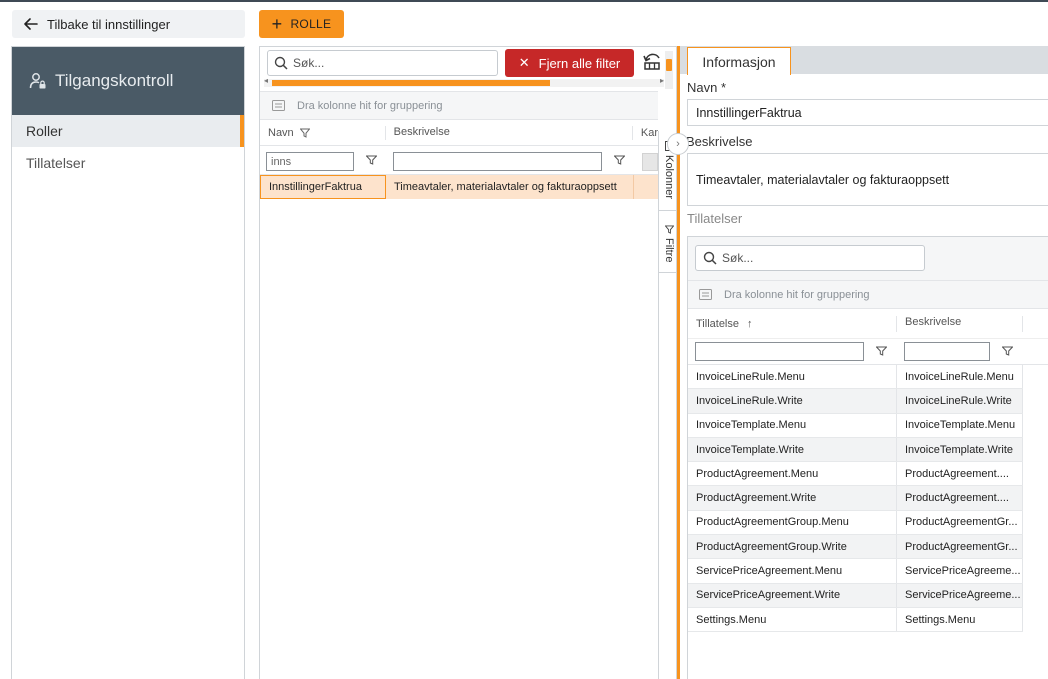 The height and width of the screenshot is (679, 1048). I want to click on clear-all-filters-button: ✕ Fjern alle filter, so click(569, 63).